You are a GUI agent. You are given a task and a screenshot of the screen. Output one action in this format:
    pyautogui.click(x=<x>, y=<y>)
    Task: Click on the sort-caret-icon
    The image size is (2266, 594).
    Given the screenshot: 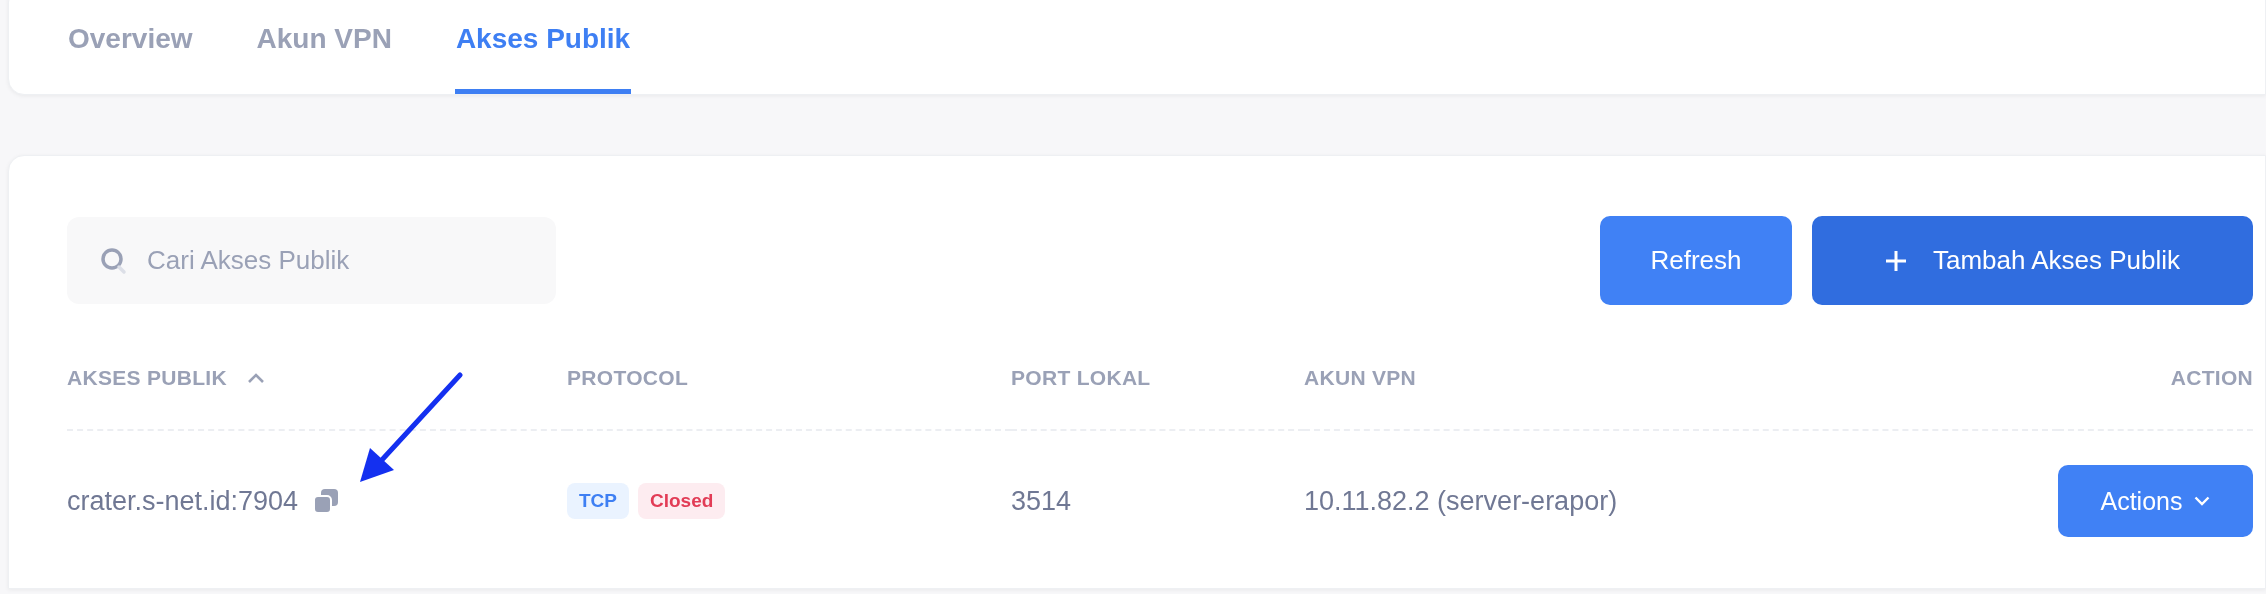 What is the action you would take?
    pyautogui.click(x=255, y=378)
    